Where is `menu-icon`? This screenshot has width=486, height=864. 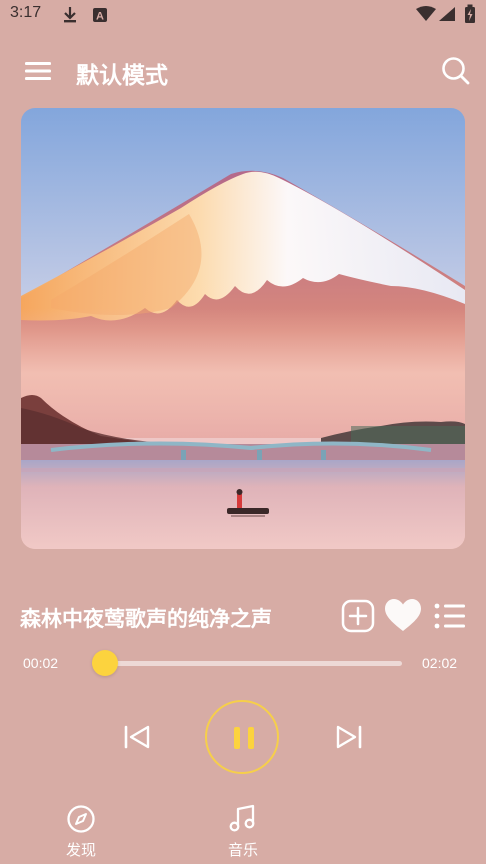
menu-icon is located at coordinates (38, 71).